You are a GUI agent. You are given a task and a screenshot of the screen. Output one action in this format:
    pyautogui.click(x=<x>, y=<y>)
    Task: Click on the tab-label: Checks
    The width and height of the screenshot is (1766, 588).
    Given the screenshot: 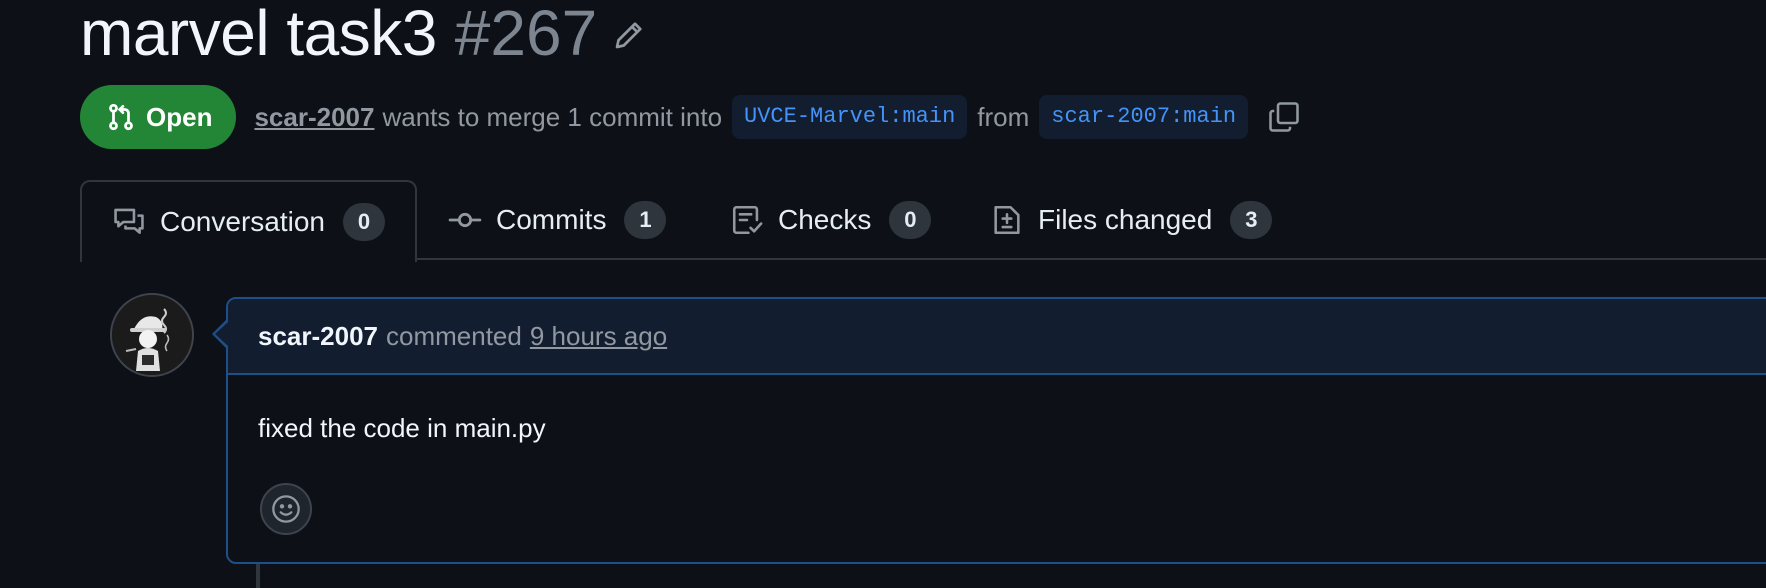 What is the action you would take?
    pyautogui.click(x=825, y=219)
    